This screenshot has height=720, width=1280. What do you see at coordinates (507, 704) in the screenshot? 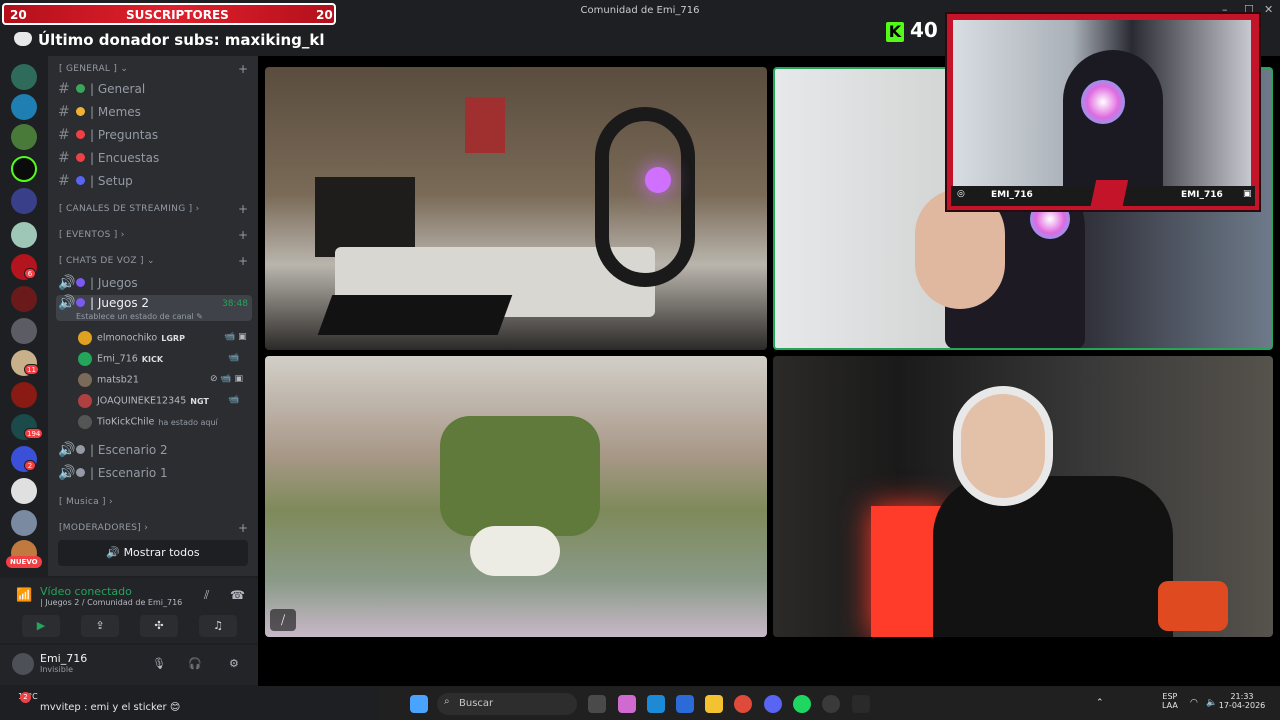
I see `taskbar-search: Buscar` at bounding box center [507, 704].